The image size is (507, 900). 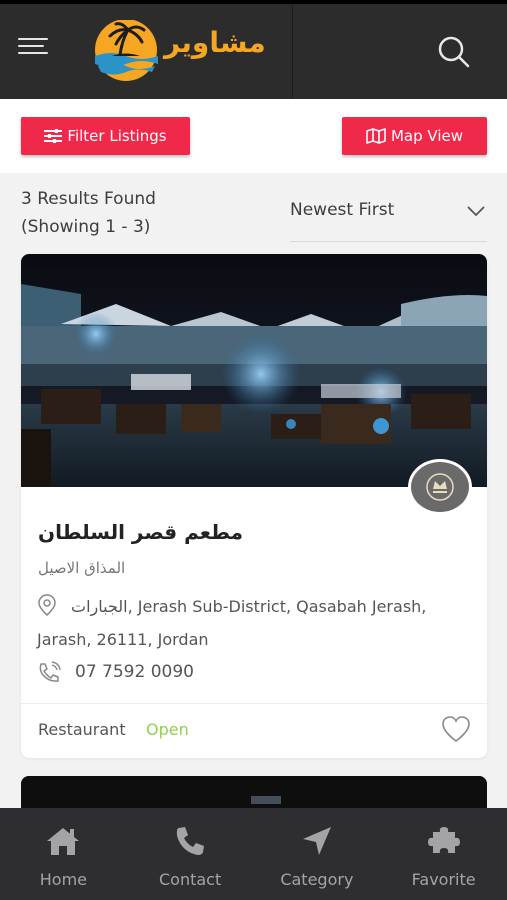 I want to click on nav-category: Category, so click(x=317, y=854).